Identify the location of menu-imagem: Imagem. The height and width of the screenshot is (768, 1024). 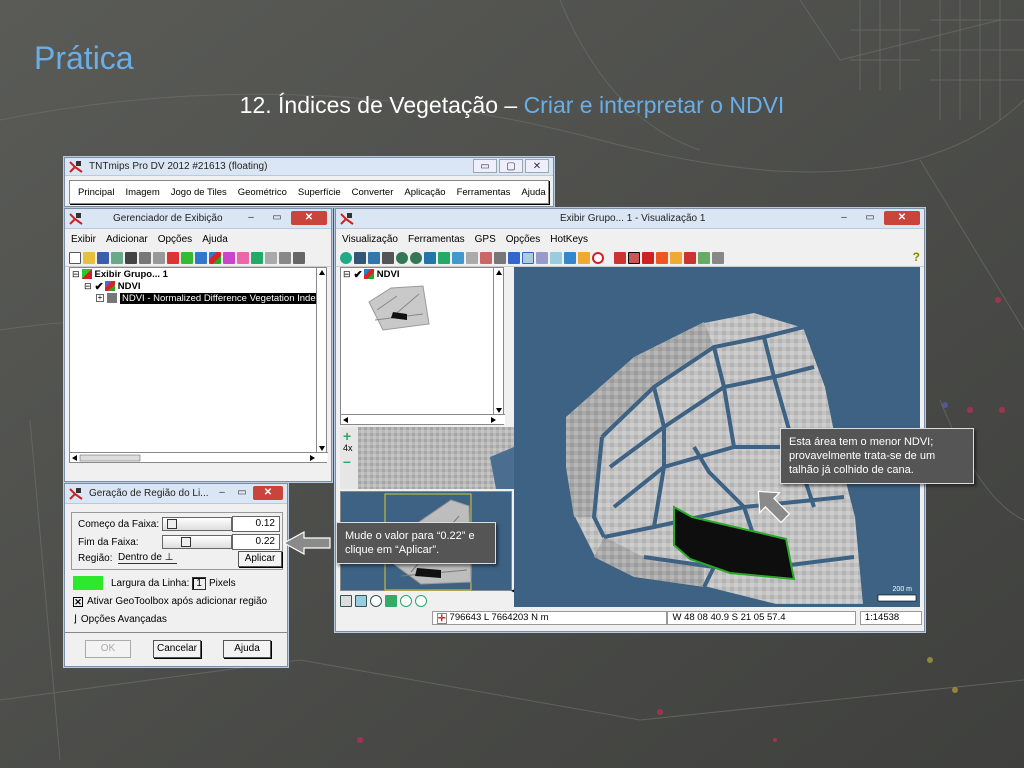
(142, 192).